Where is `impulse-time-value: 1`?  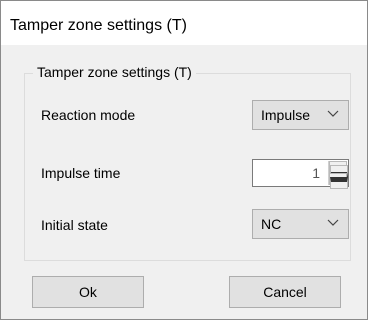 impulse-time-value: 1 is located at coordinates (316, 173).